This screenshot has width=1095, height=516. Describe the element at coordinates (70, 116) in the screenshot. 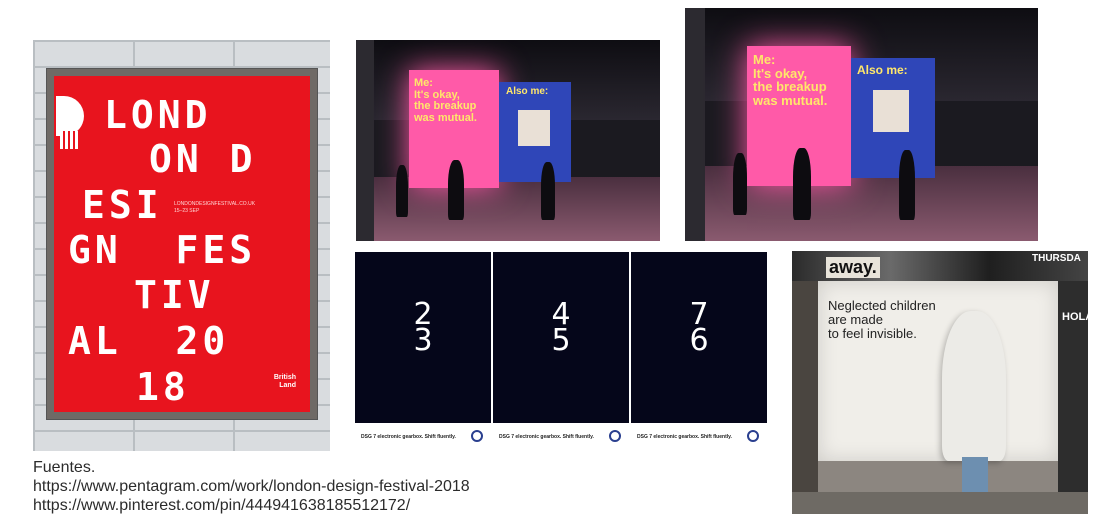

I see `festival-logo-icon` at that location.